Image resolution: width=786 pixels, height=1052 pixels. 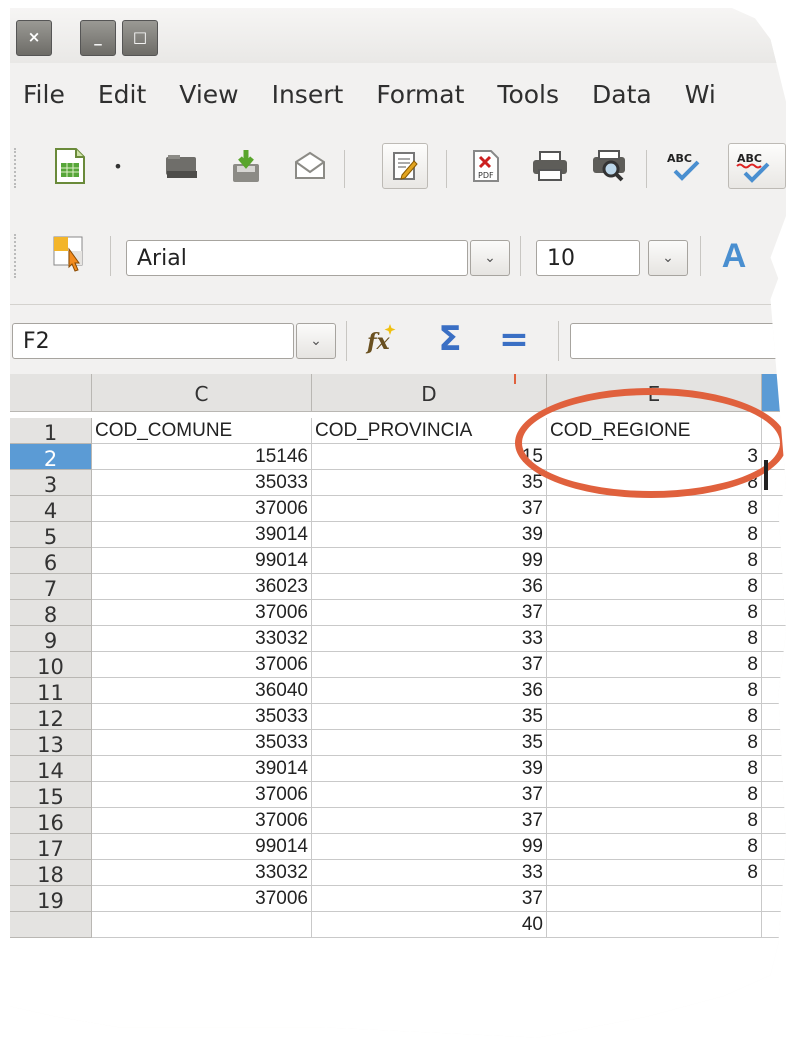 What do you see at coordinates (654, 457) in the screenshot?
I see `table-cell: 3` at bounding box center [654, 457].